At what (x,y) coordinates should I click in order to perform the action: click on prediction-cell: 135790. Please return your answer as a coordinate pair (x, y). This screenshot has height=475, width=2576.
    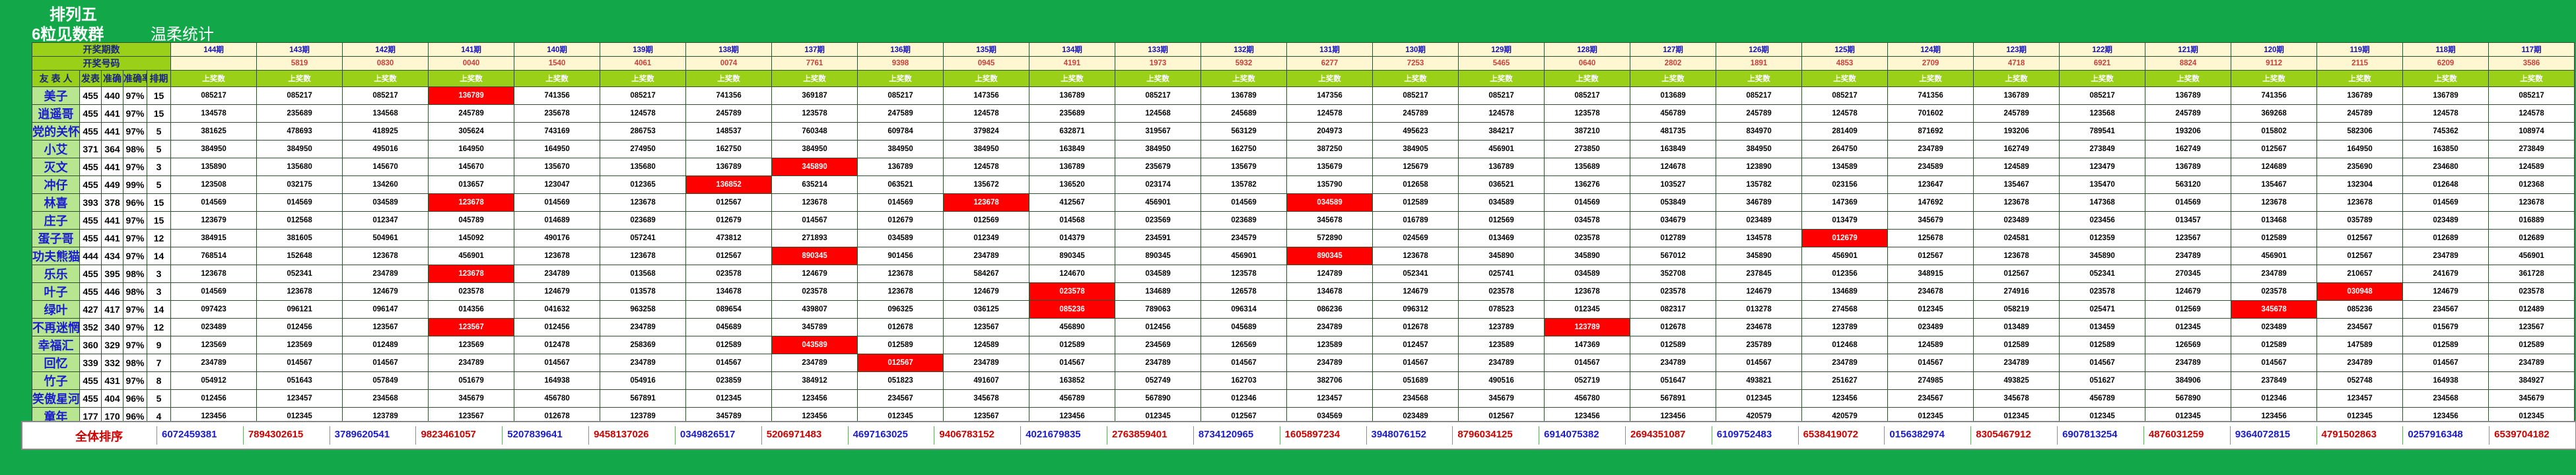
    Looking at the image, I should click on (1330, 184).